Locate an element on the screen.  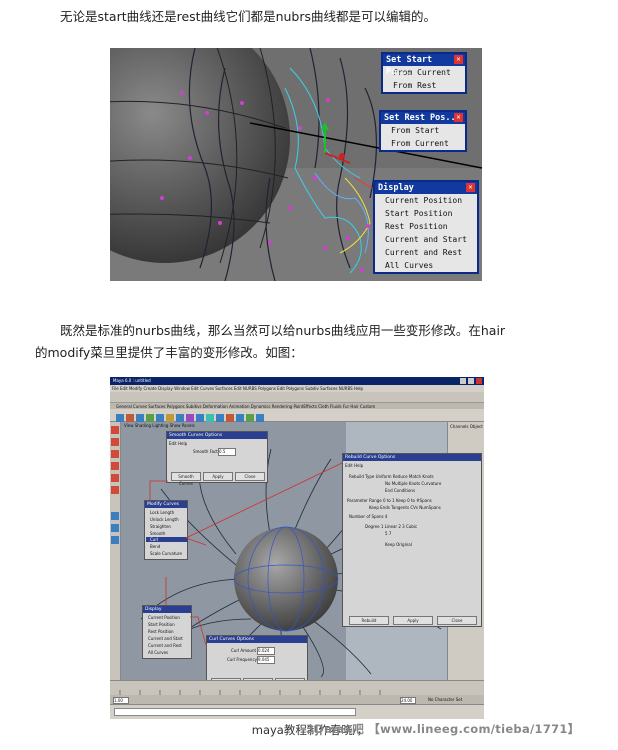
menu-item-start-position: Start Position is located at coordinates (426, 213).